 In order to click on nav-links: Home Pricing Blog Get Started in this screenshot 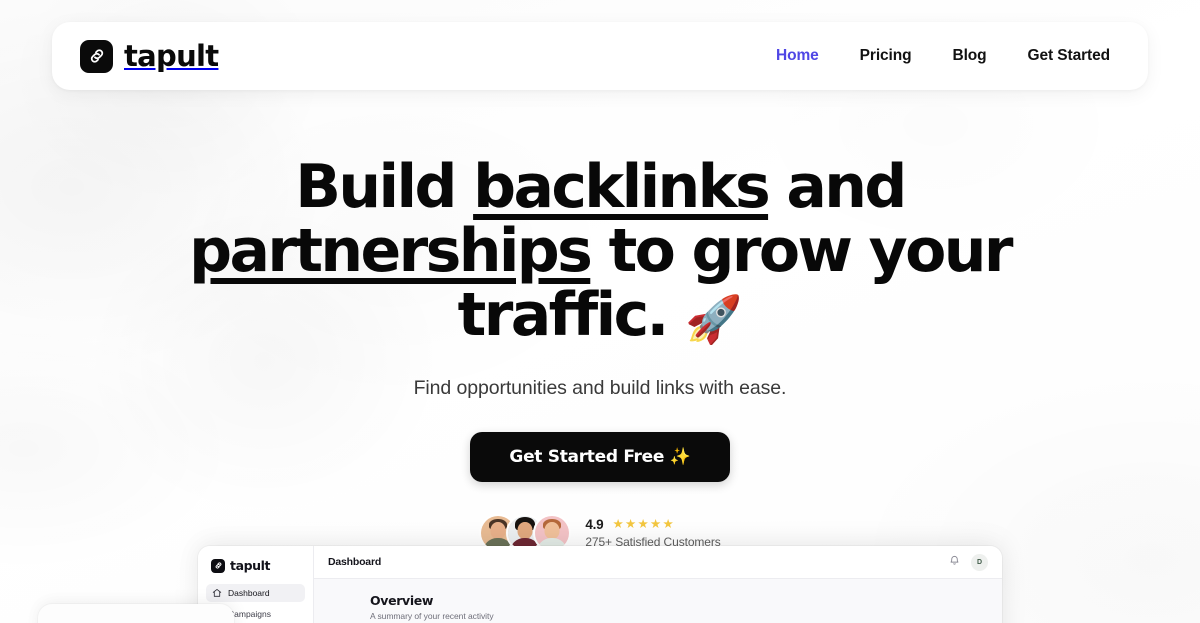, I will do `click(948, 56)`.